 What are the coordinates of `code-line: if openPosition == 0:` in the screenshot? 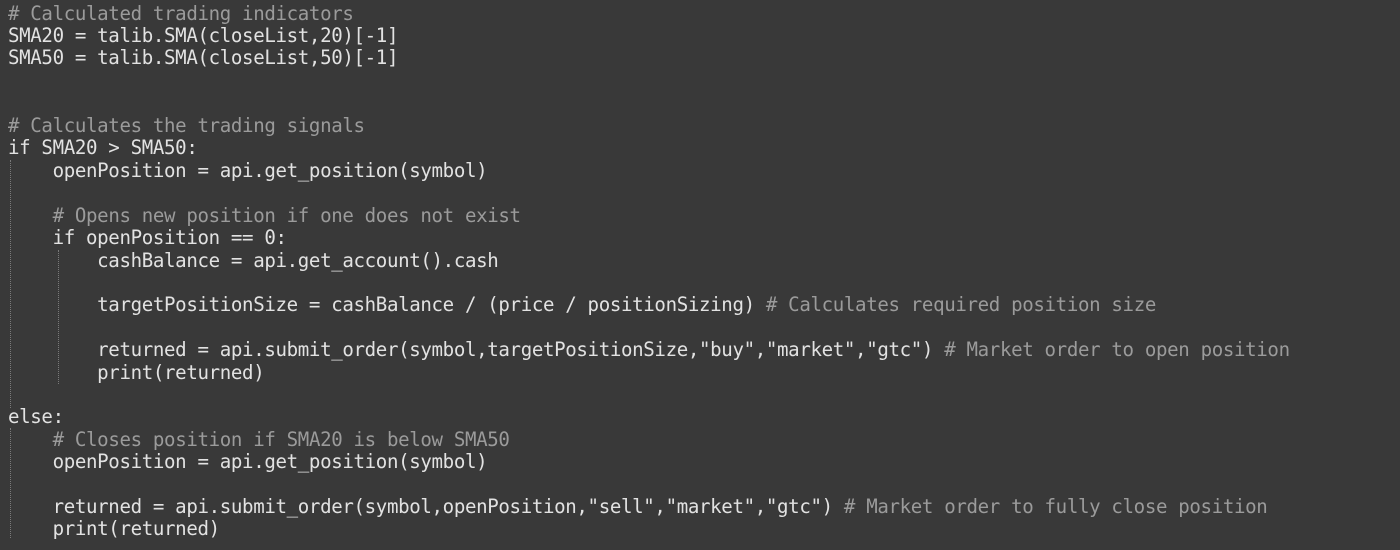 It's located at (147, 238).